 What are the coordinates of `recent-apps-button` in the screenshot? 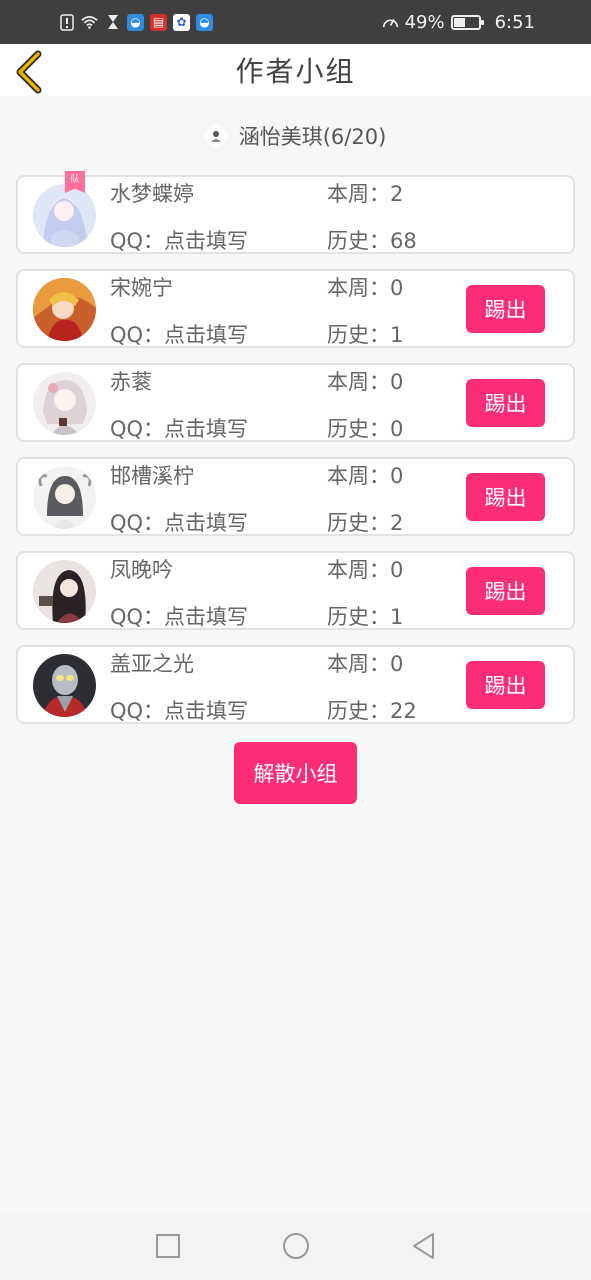 It's located at (168, 1246).